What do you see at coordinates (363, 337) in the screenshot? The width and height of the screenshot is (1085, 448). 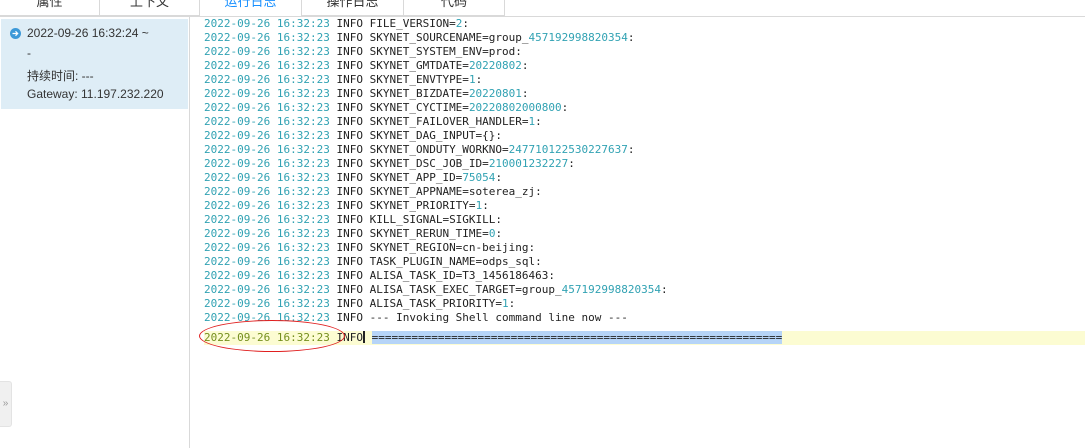 I see `text-cursor` at bounding box center [363, 337].